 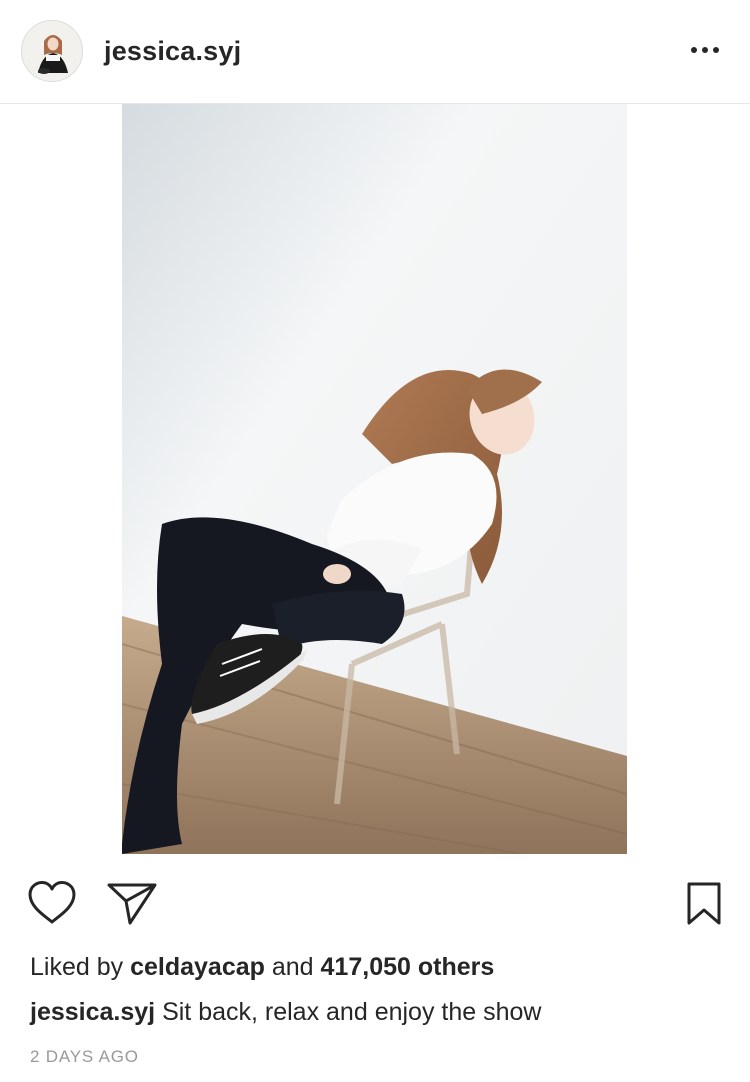 I want to click on caption-text: Sit back, relax and enjoy the show, so click(x=352, y=1012).